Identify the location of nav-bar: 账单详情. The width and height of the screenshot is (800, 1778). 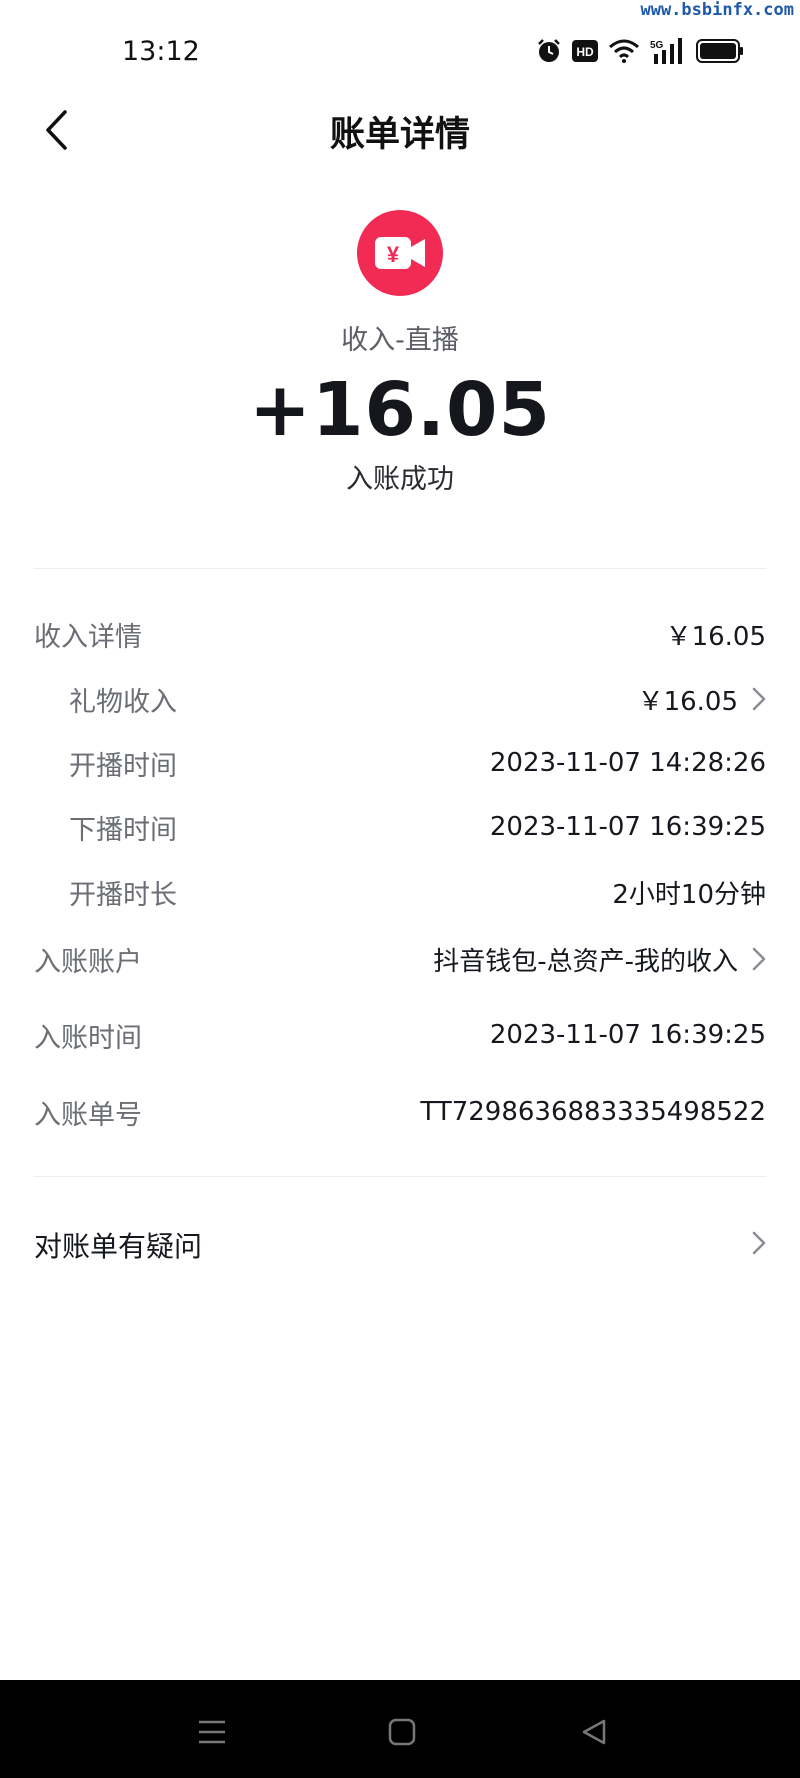
(400, 130).